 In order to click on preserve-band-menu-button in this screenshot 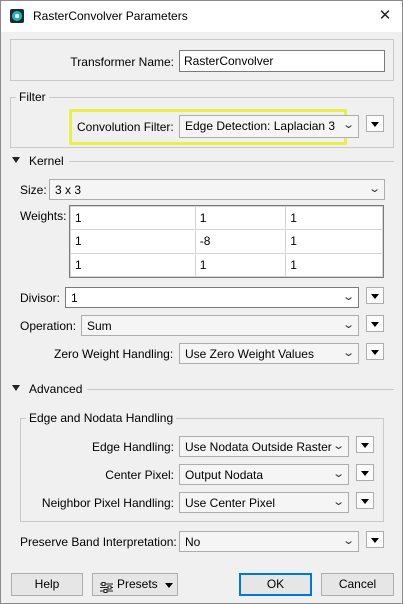, I will do `click(375, 539)`.